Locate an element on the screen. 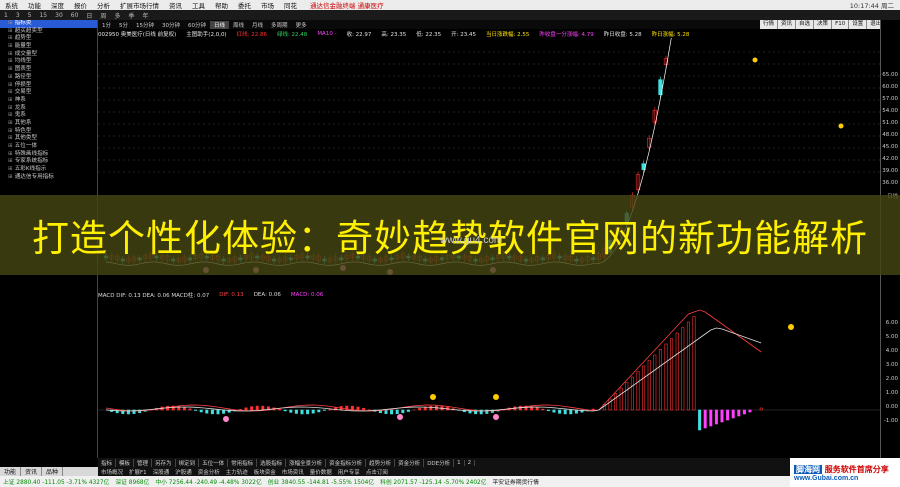  menu-item-5: 扩展市场行情 is located at coordinates (139, 5).